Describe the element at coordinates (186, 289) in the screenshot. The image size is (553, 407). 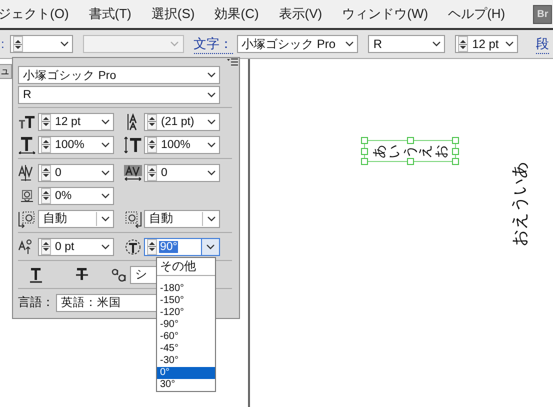
I see `dropdown-option: -180°` at that location.